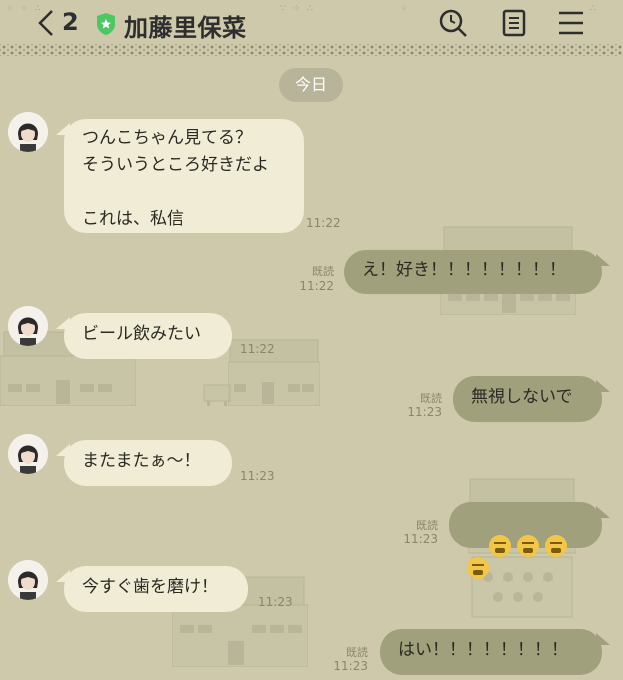 The width and height of the screenshot is (623, 680). What do you see at coordinates (180, 176) in the screenshot?
I see `message-bubble-incoming: つんこちゃん見てる？ そういうところ好きだよ これは、私信` at bounding box center [180, 176].